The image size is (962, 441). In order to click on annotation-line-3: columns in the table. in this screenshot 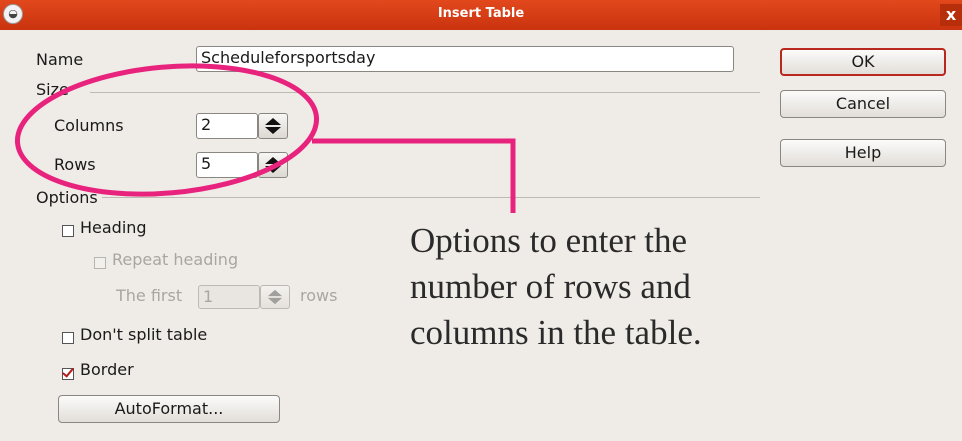, I will do `click(556, 332)`.